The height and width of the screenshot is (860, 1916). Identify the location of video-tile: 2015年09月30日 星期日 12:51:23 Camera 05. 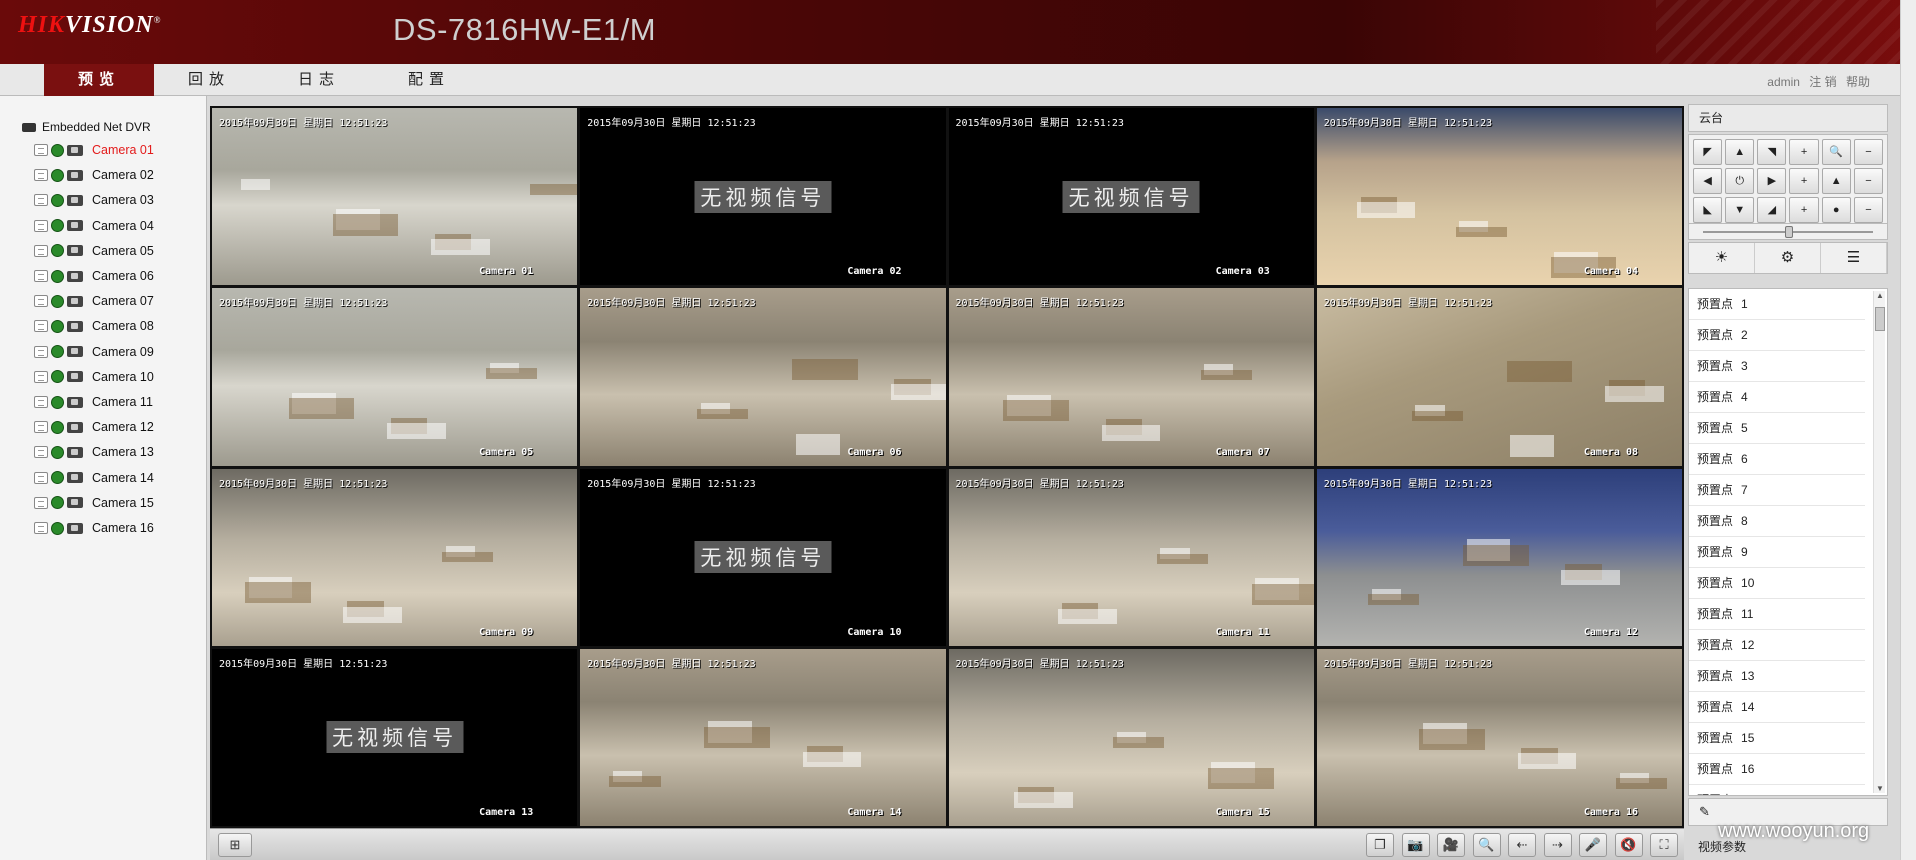
(395, 377).